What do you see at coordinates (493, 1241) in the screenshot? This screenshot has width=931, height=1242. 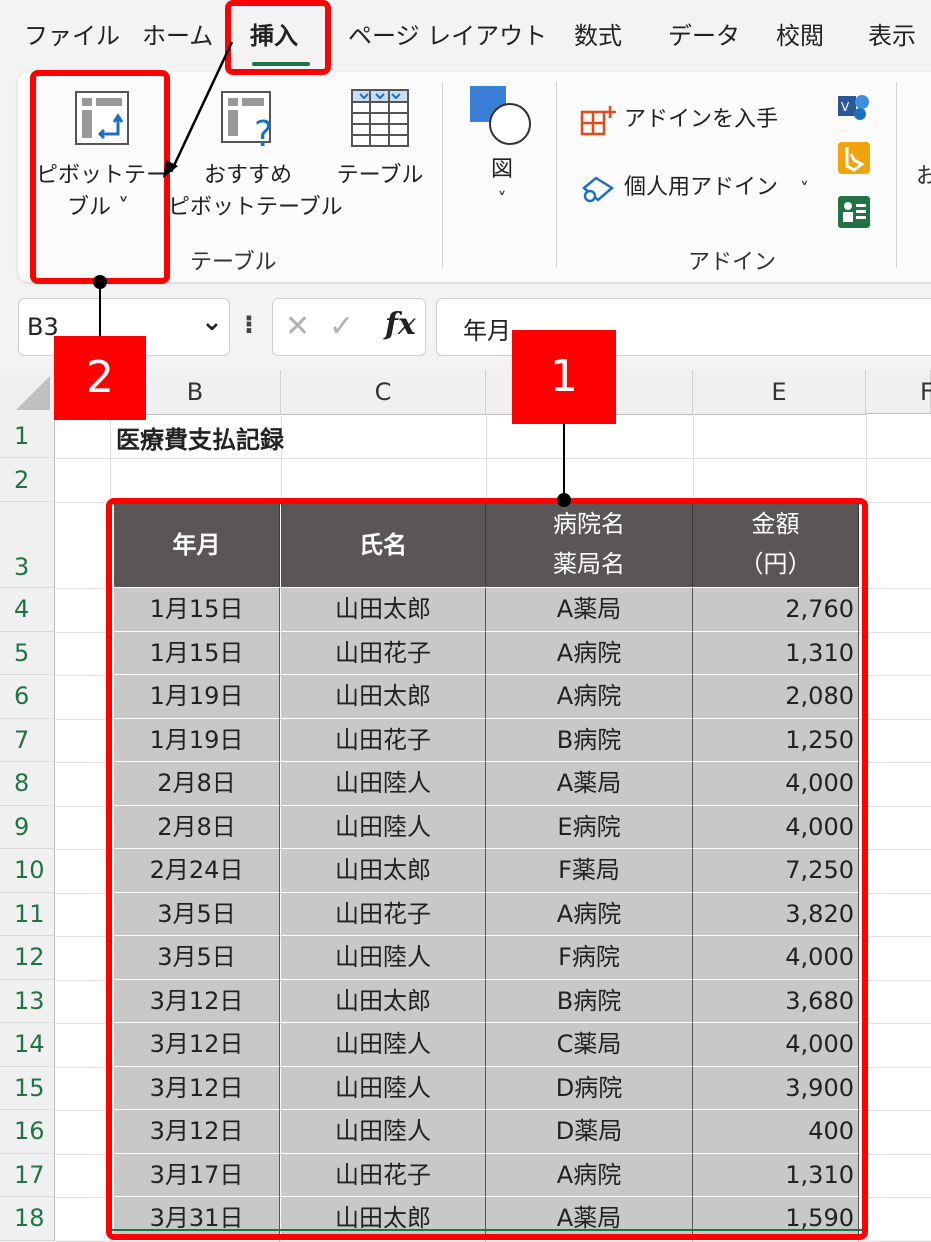 I see `grid-line` at bounding box center [493, 1241].